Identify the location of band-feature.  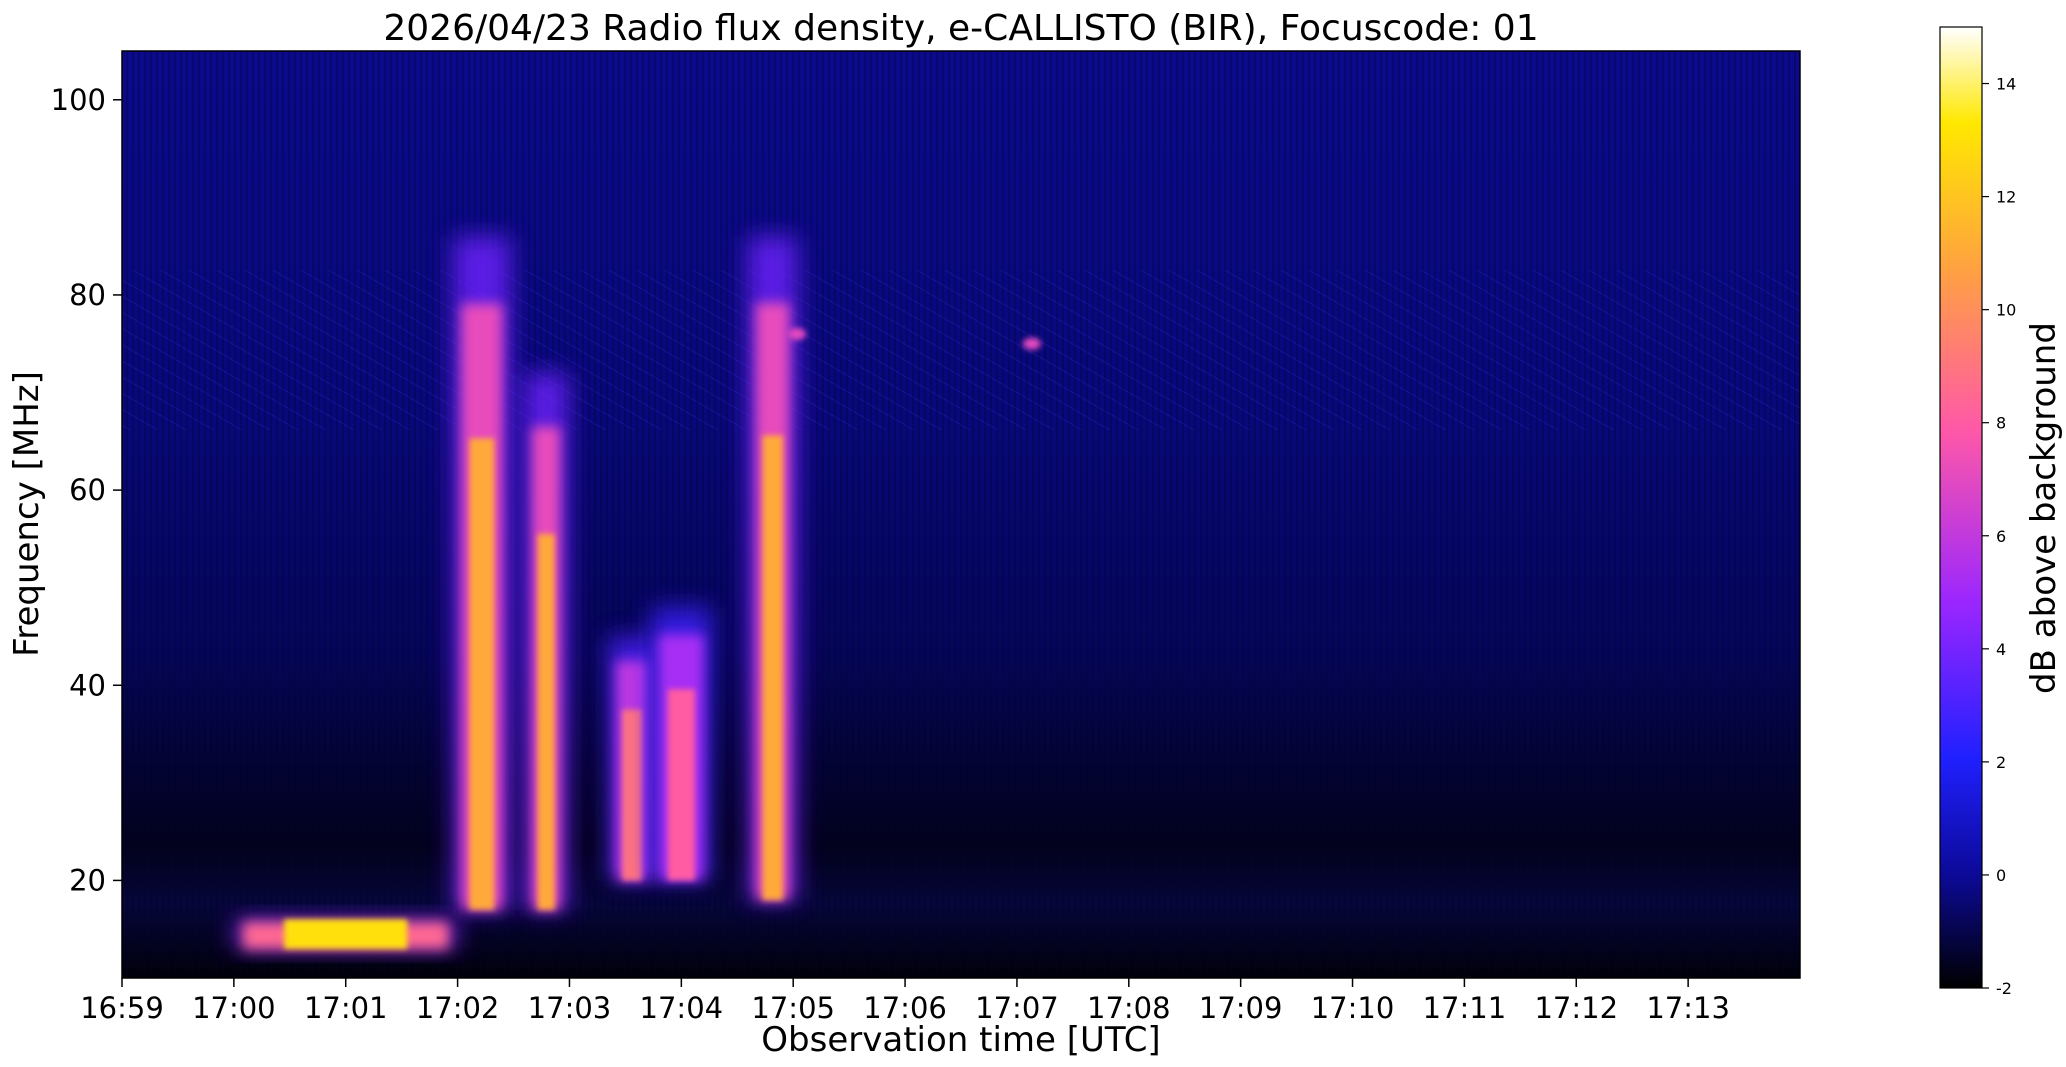
(346, 934).